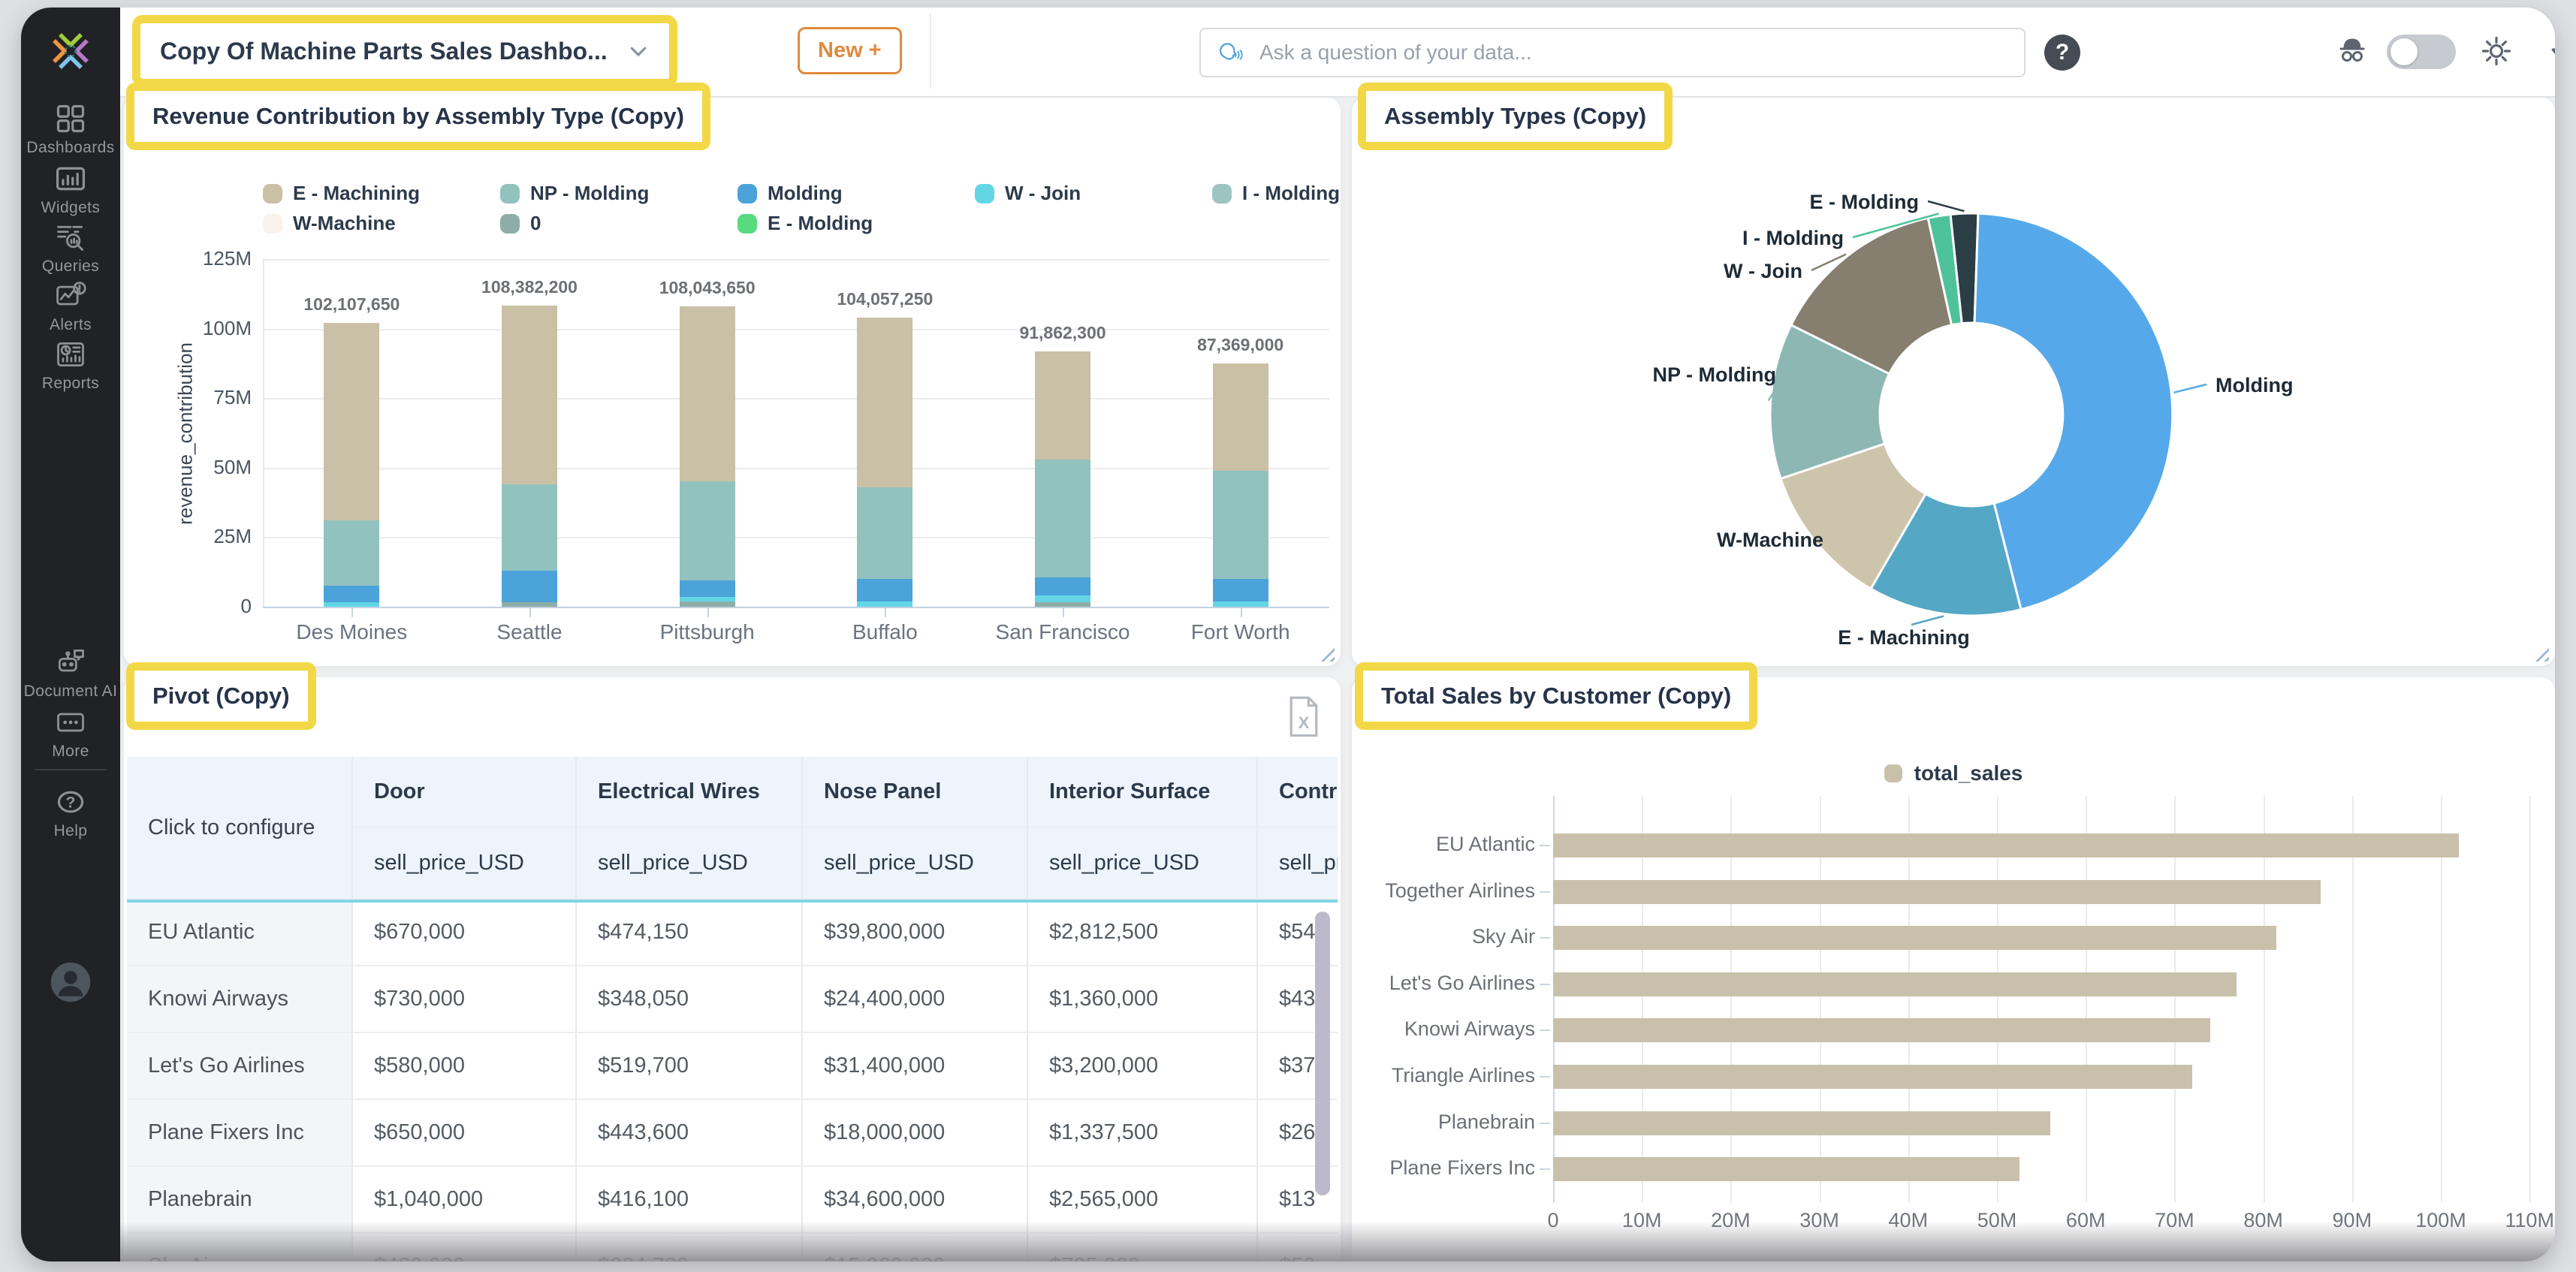 Image resolution: width=2576 pixels, height=1272 pixels. What do you see at coordinates (465, 792) in the screenshot?
I see `pivot-column-header: Door` at bounding box center [465, 792].